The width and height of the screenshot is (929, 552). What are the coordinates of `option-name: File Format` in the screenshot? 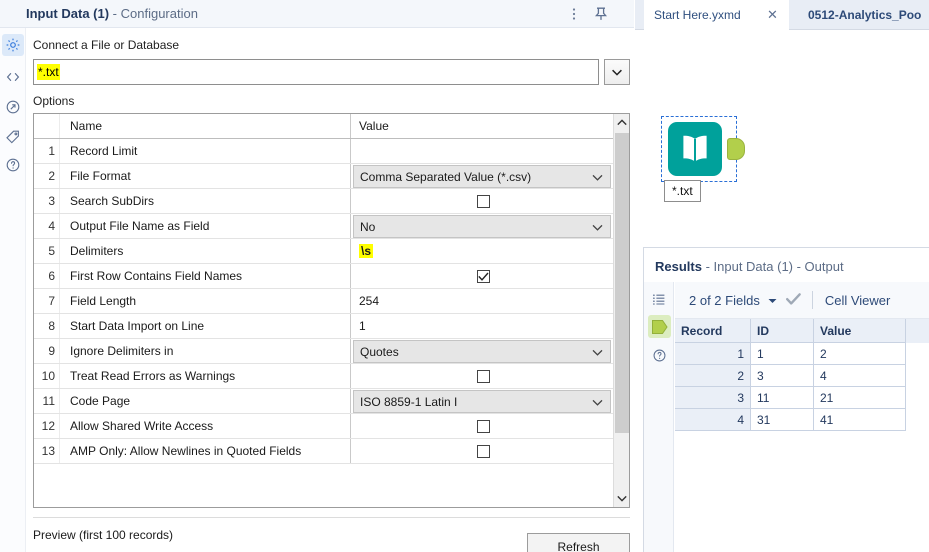 It's located at (206, 176).